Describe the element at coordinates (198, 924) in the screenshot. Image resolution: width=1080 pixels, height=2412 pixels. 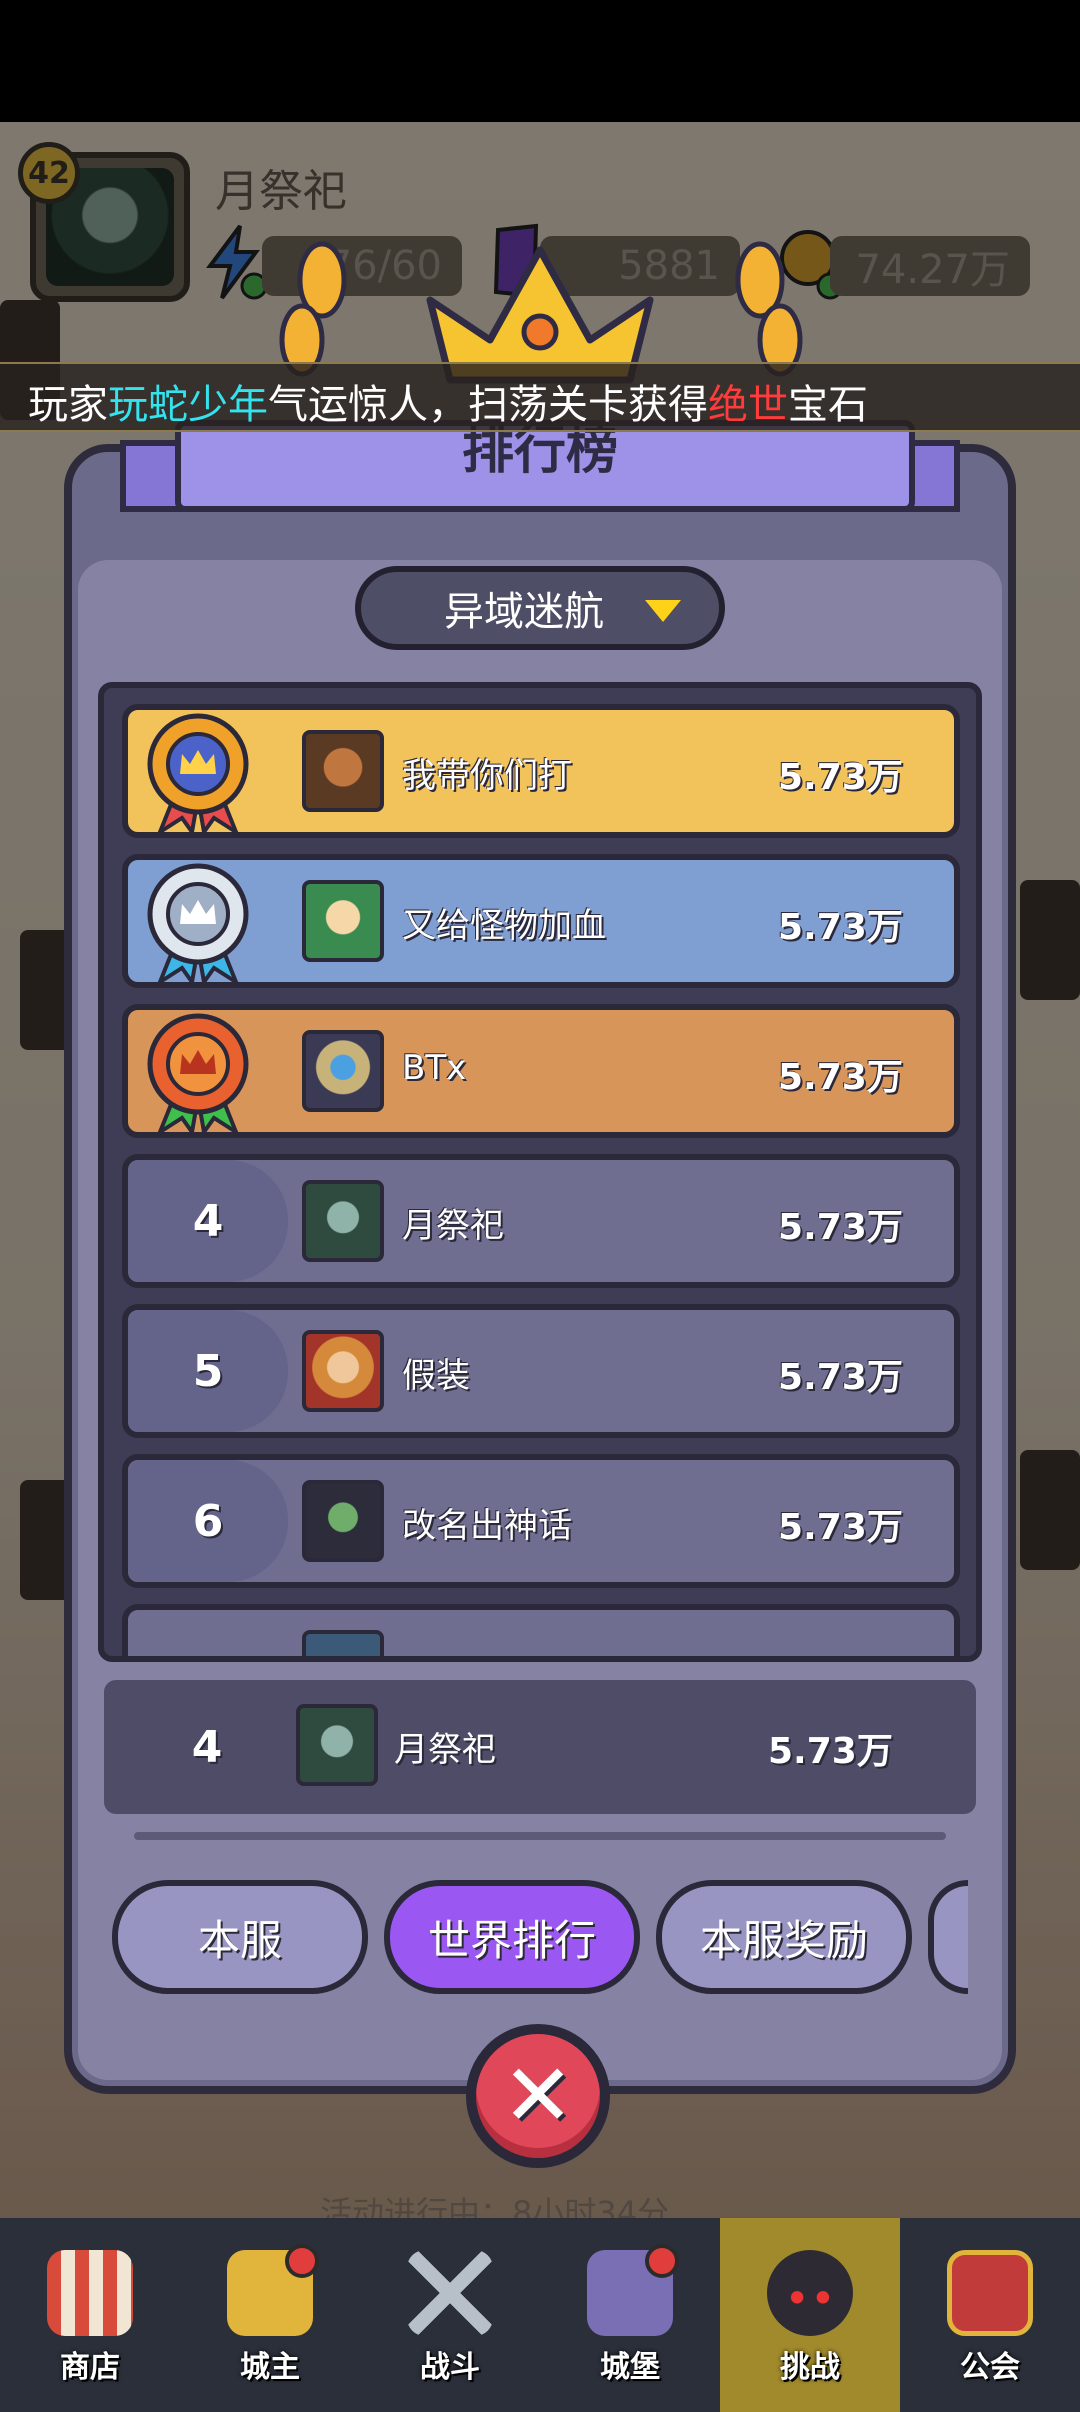
I see `silver-medal-icon` at that location.